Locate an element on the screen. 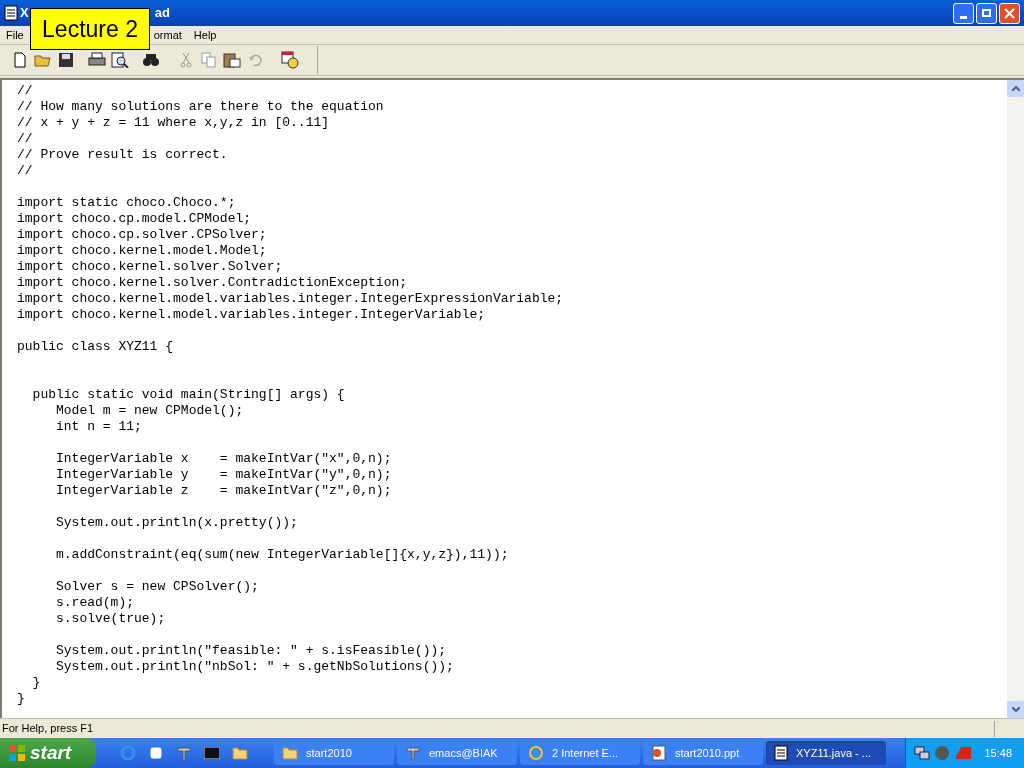  ati-logo-icon is located at coordinates (963, 753).